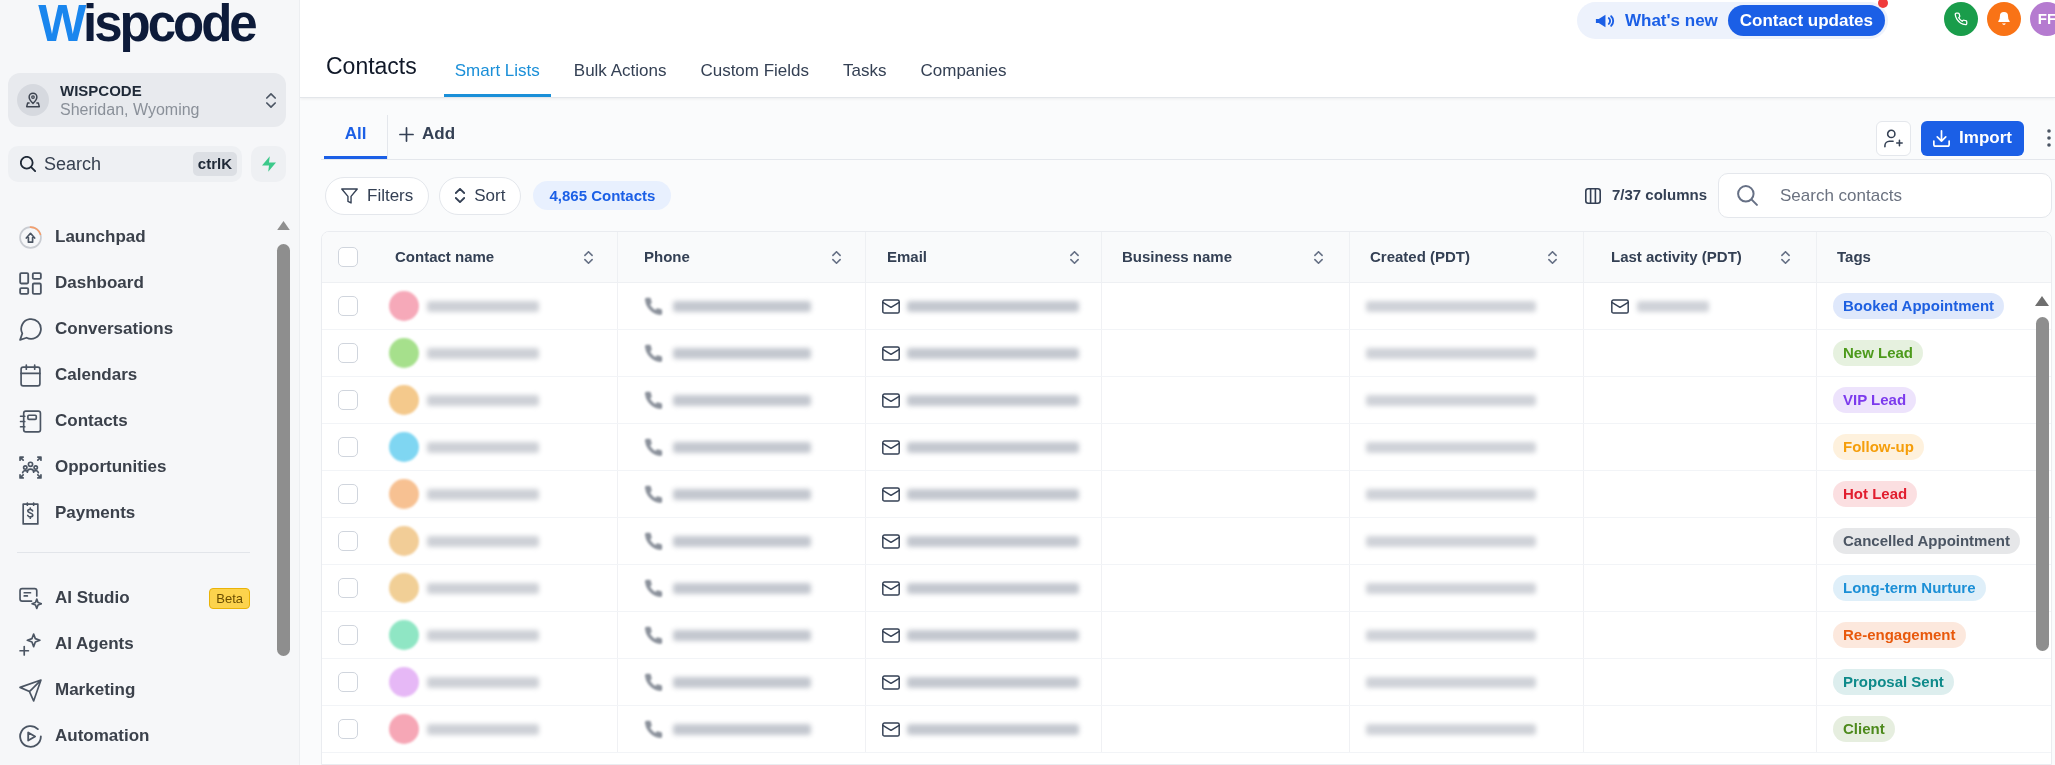  Describe the element at coordinates (349, 195) in the screenshot. I see `filter-icon` at that location.